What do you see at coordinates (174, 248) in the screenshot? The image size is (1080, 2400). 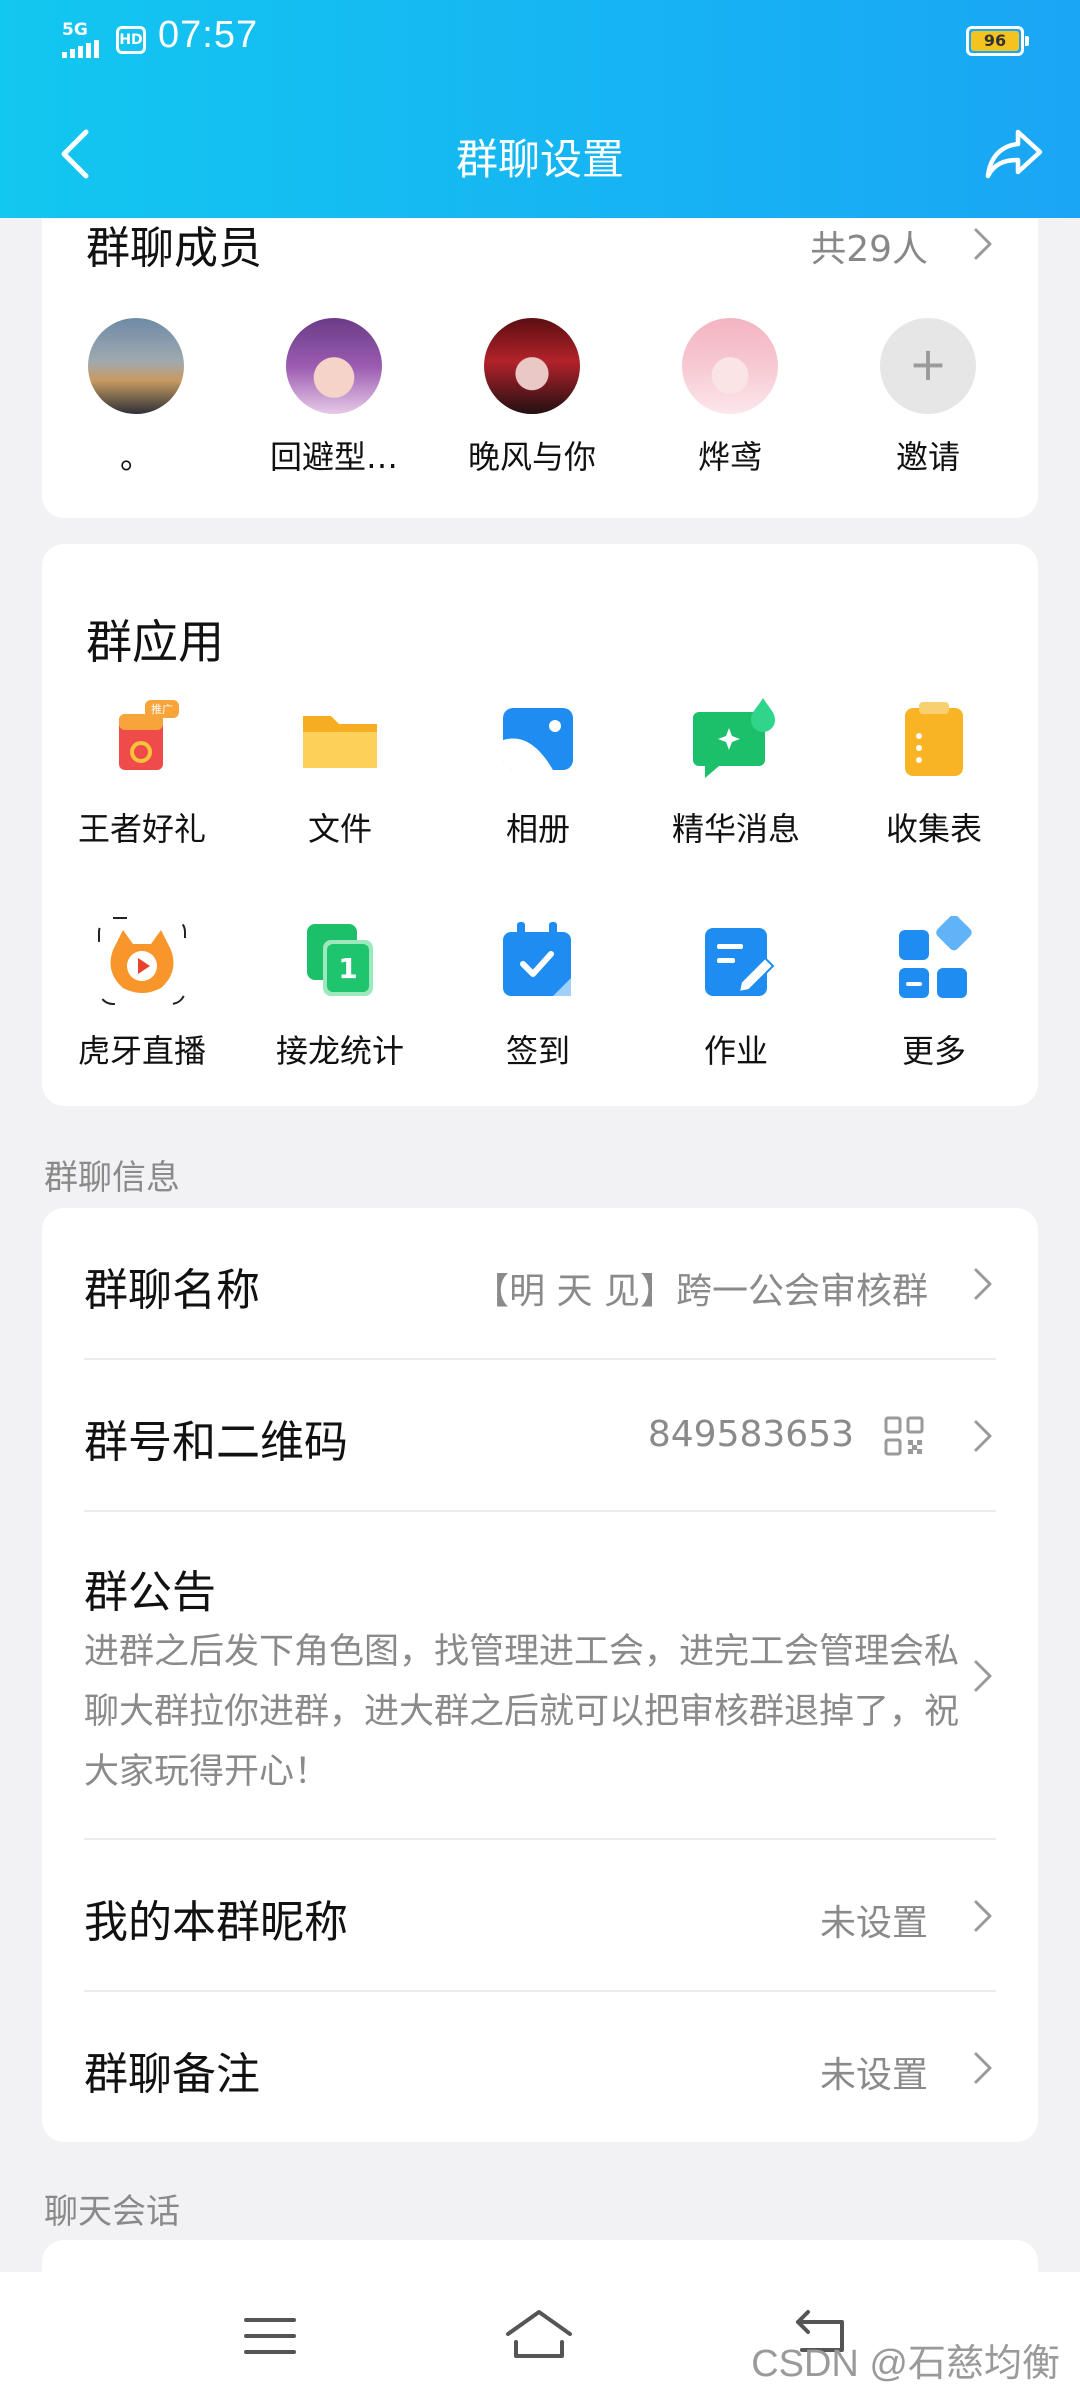 I see `members-title: 群聊成员` at bounding box center [174, 248].